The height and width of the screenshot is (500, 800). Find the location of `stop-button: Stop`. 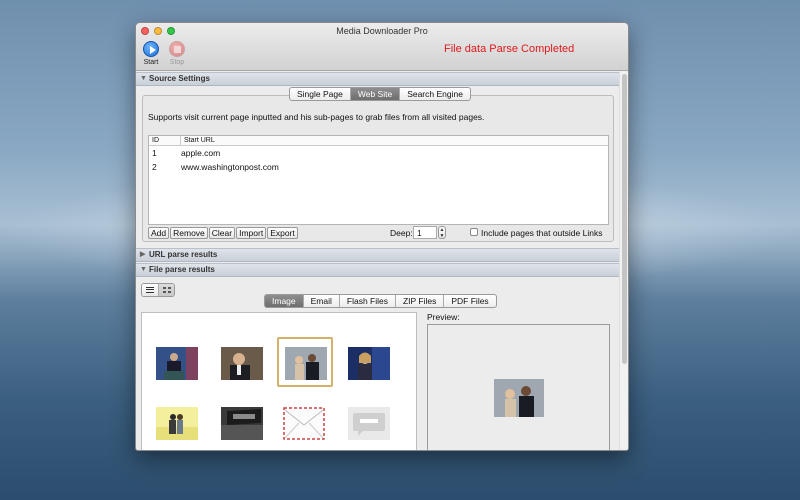

stop-button: Stop is located at coordinates (177, 53).